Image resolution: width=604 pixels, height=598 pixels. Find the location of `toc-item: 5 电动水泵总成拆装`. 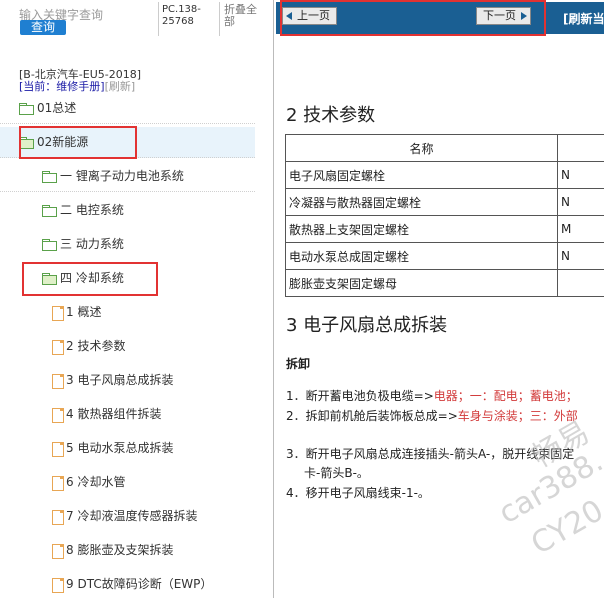

toc-item: 5 电动水泵总成拆装 is located at coordinates (127, 448).